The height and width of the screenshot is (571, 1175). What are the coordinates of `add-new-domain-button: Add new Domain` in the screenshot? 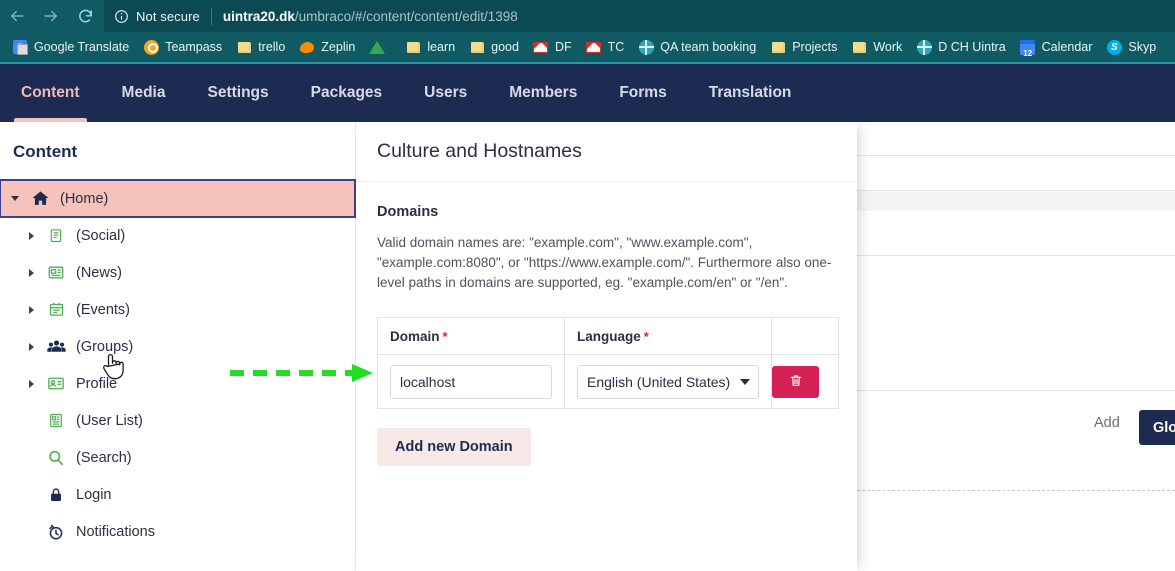 It's located at (454, 447).